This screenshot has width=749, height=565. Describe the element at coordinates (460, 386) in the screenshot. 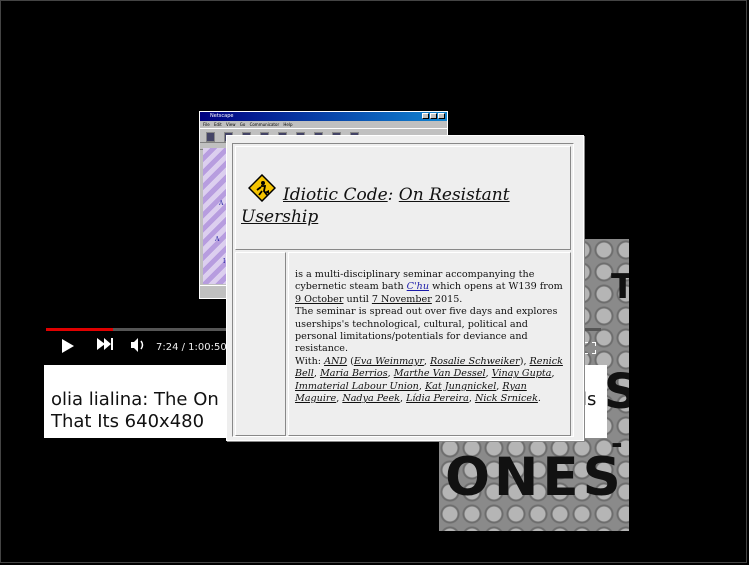

I see `person-link: Kat Jungnickel` at that location.